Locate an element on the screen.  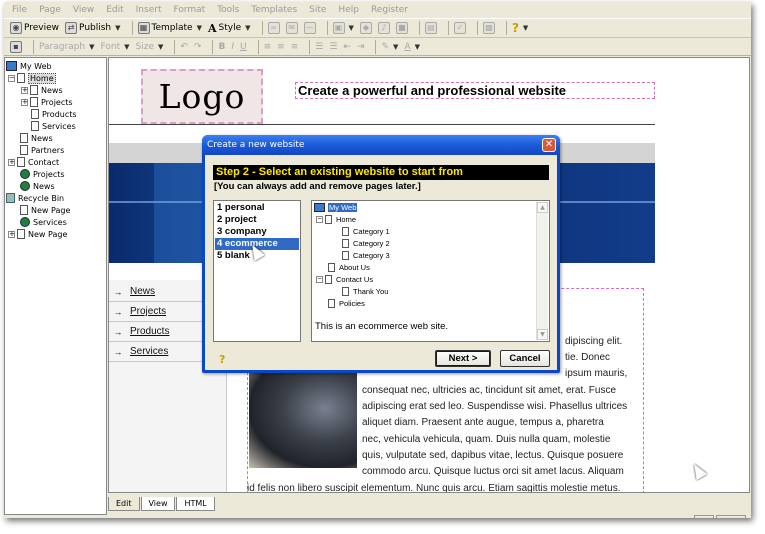
publish-button: ⇄ Publish ▼ is located at coordinates (93, 28).